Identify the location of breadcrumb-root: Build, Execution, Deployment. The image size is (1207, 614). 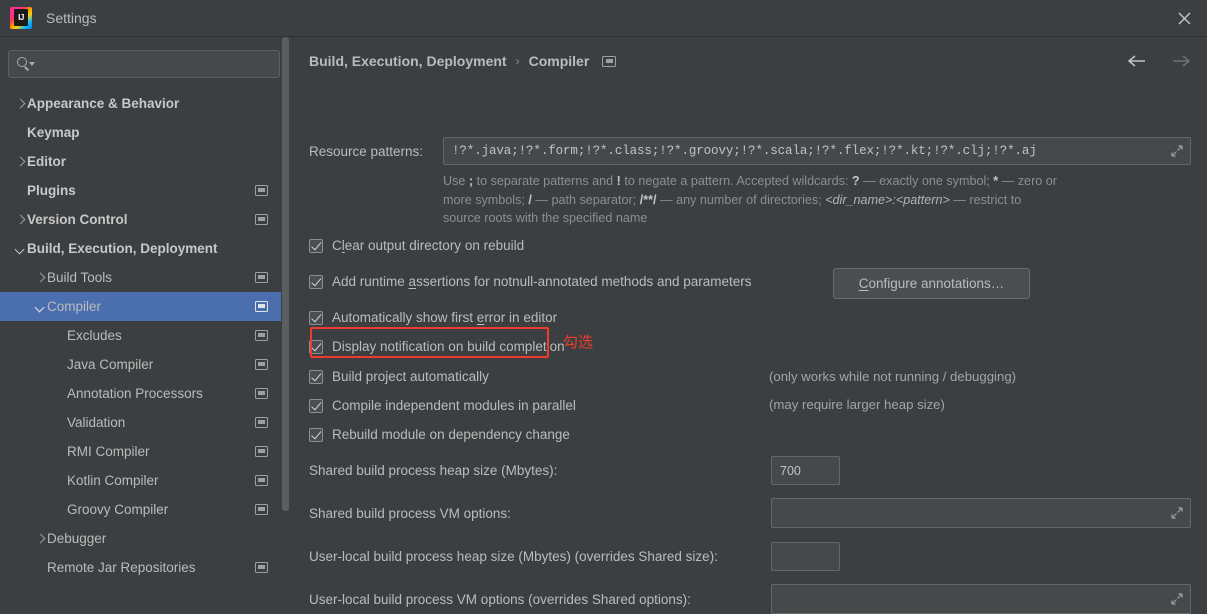
(408, 61).